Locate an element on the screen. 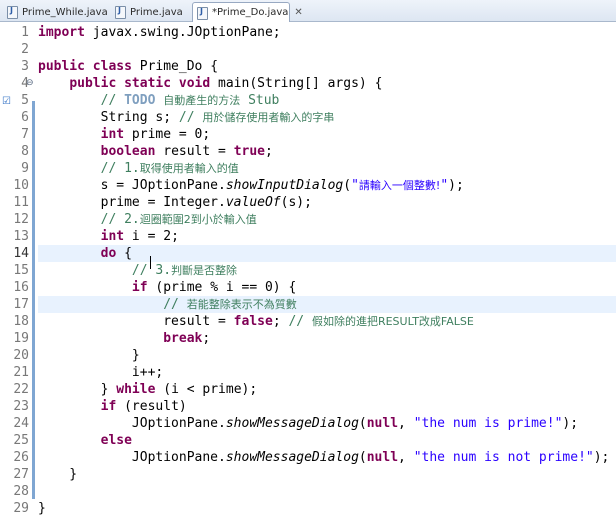  line-number: 14 is located at coordinates (21, 253).